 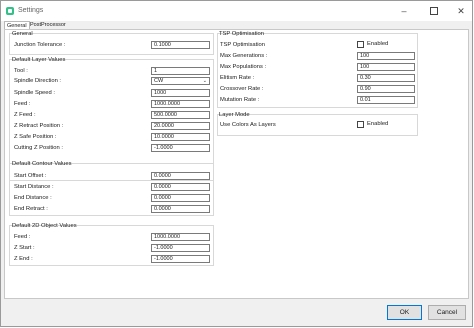 What do you see at coordinates (386, 56) in the screenshot?
I see `max-generations-input: 100` at bounding box center [386, 56].